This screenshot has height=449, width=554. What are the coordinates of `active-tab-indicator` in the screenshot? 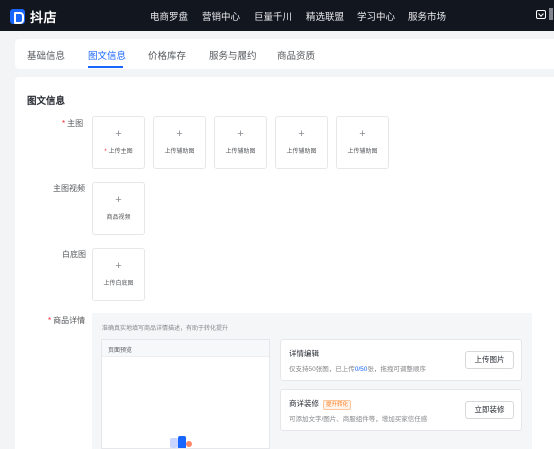 It's located at (105, 67).